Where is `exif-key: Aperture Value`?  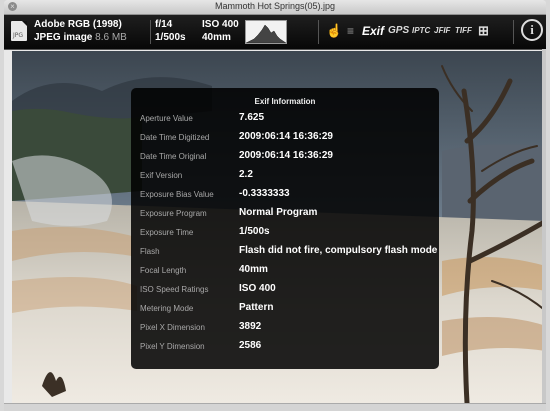 exif-key: Aperture Value is located at coordinates (166, 118).